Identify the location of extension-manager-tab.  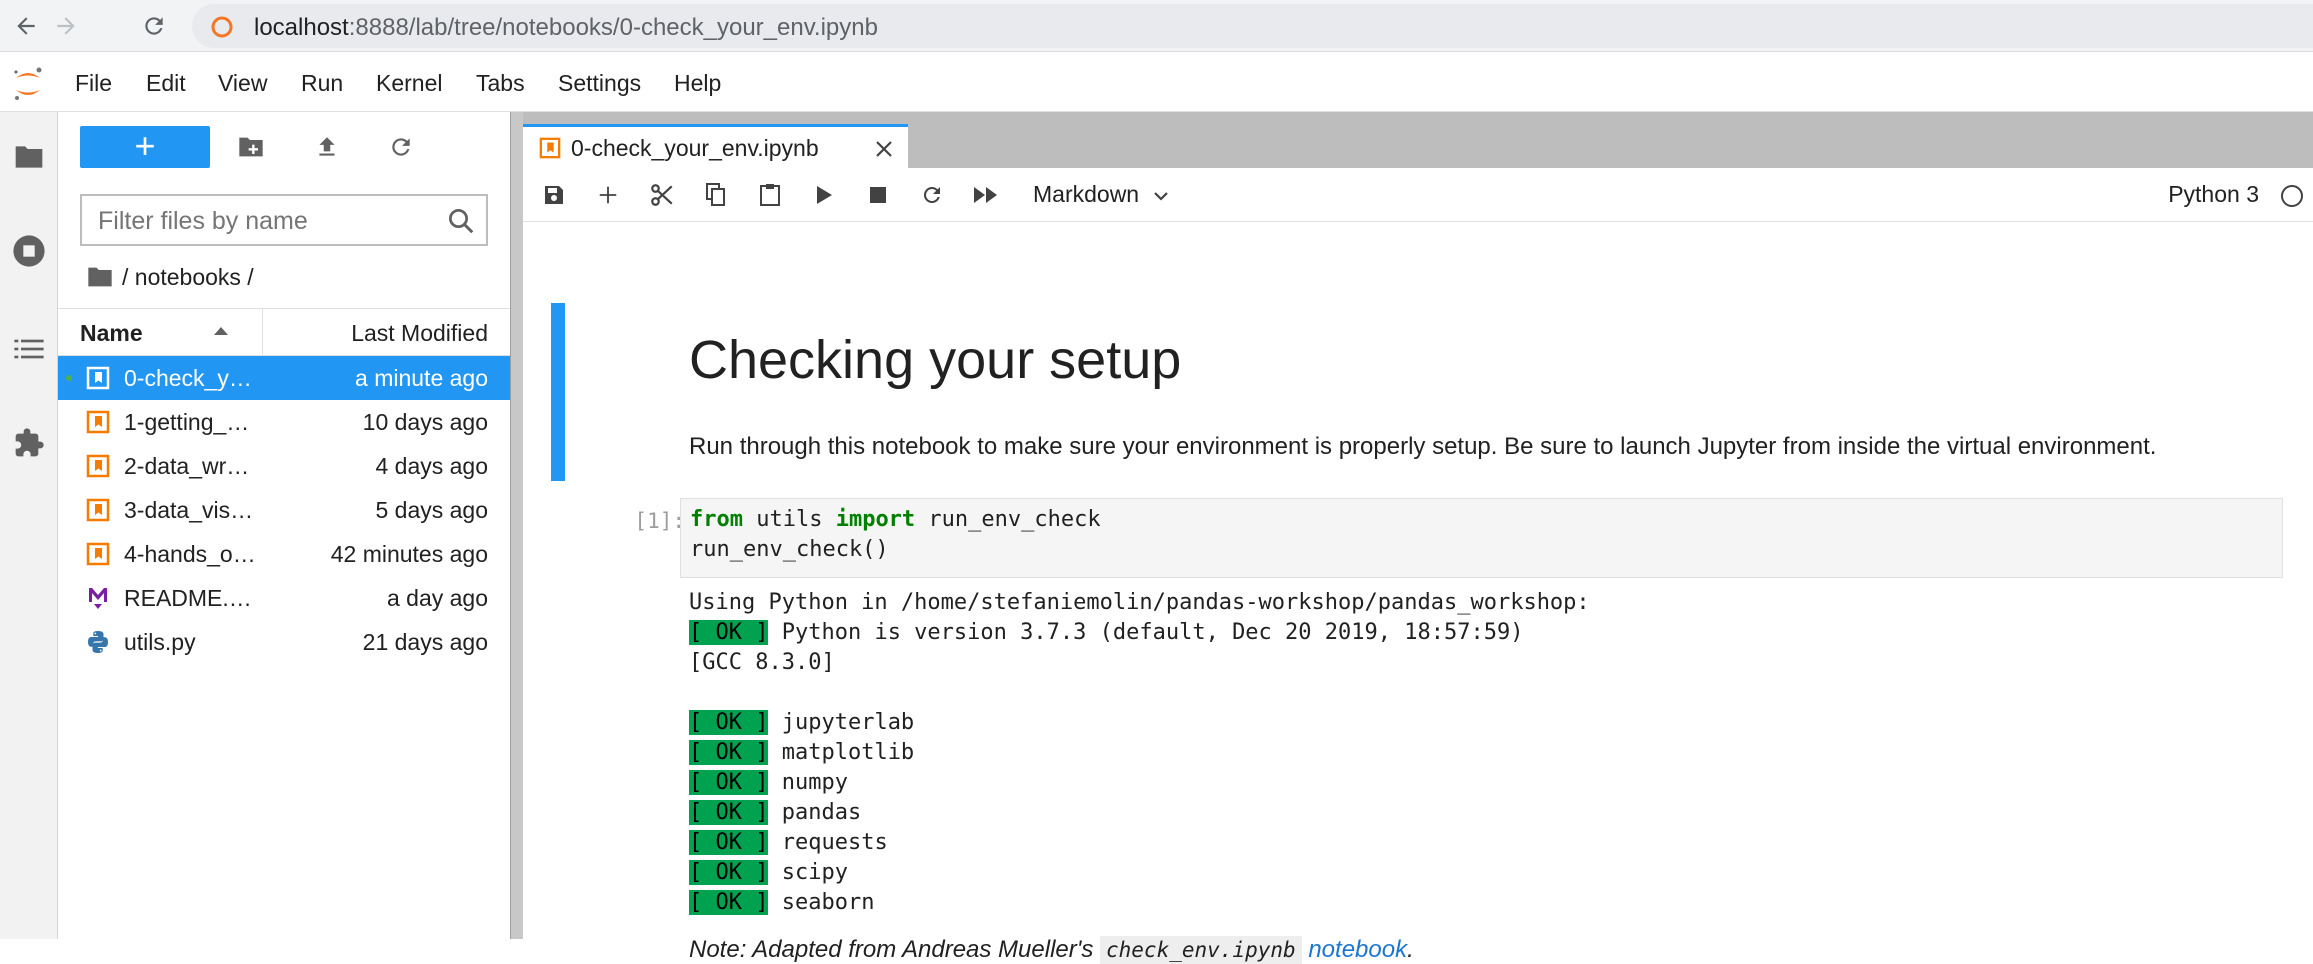
(29, 443).